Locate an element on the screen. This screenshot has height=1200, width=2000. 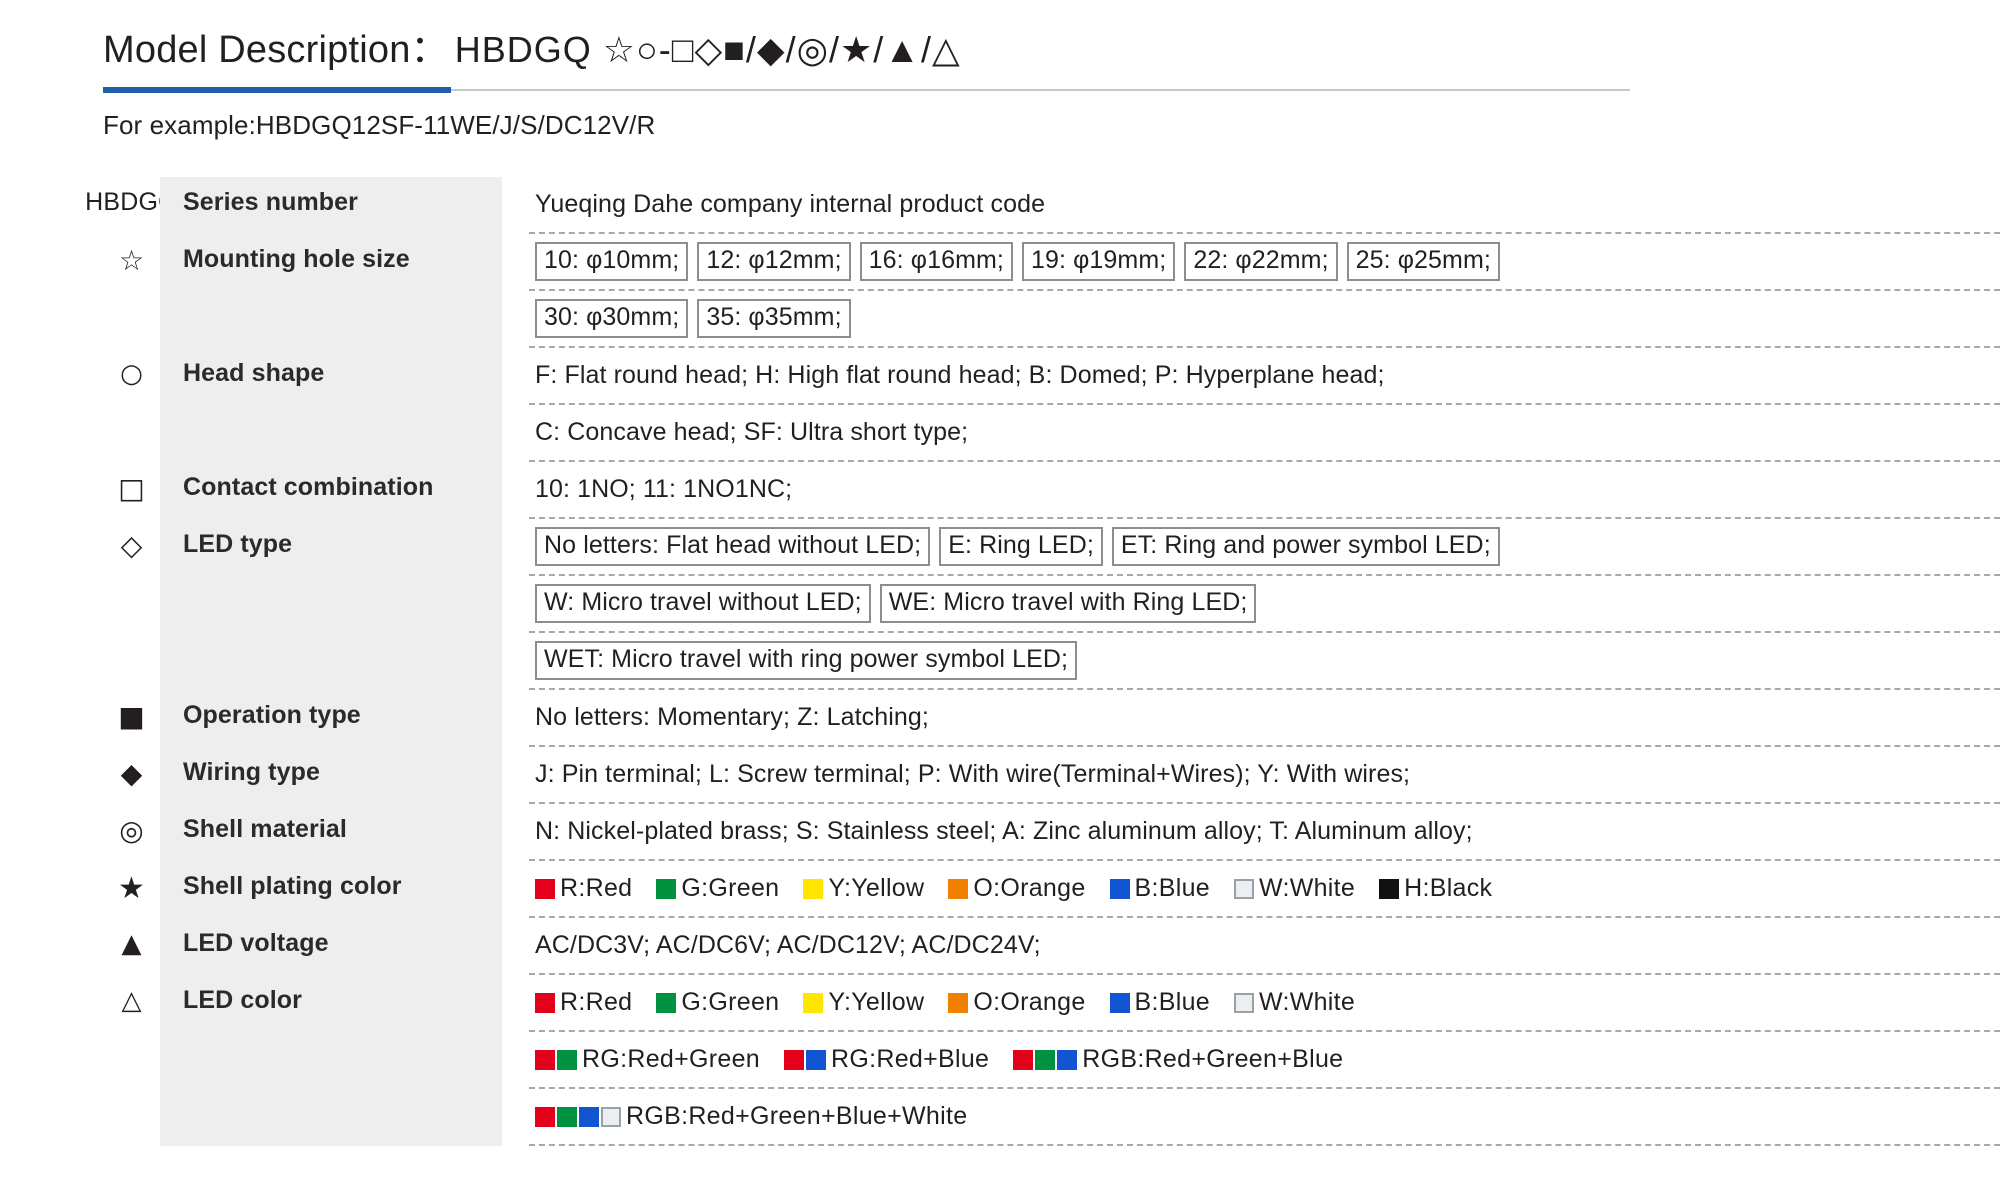
color-option-label: RG:Red+Blue is located at coordinates (910, 1059).